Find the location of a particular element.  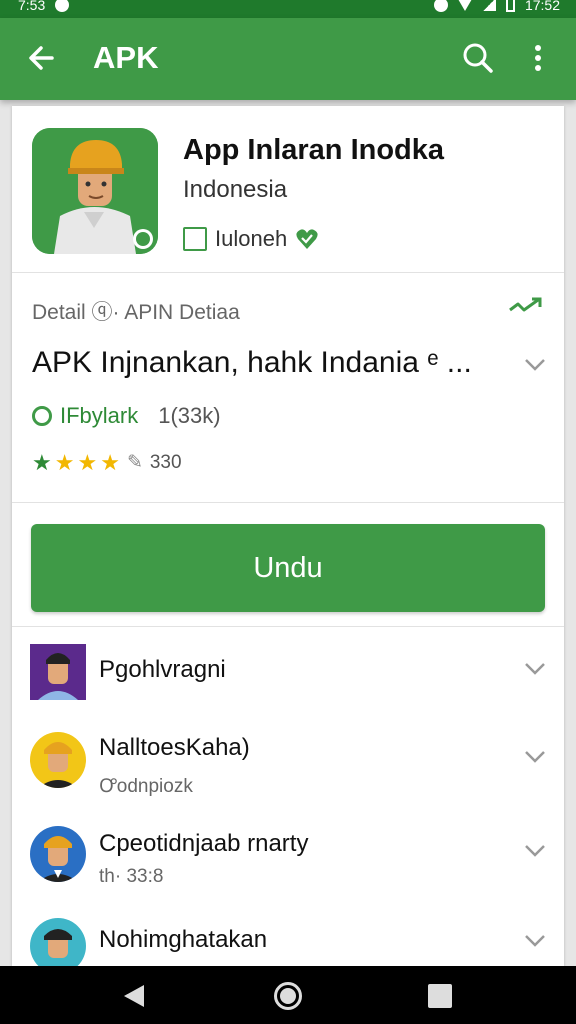

notification-icon is located at coordinates (62, 6).